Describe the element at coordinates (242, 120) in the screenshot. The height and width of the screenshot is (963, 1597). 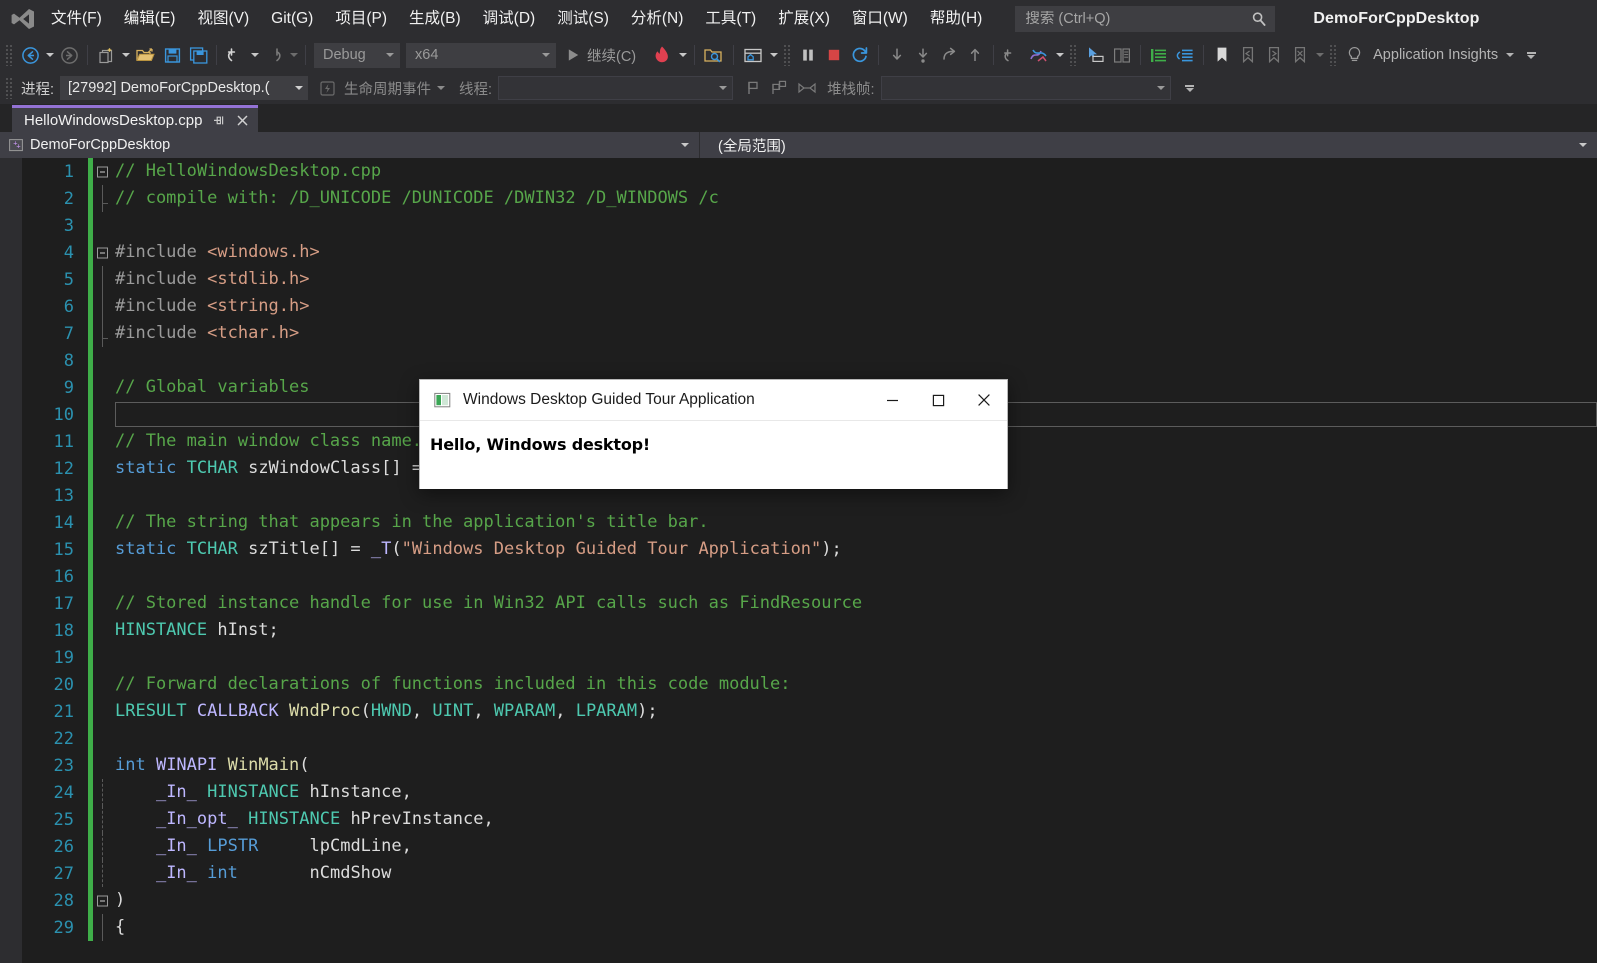
I see `close-icon` at that location.